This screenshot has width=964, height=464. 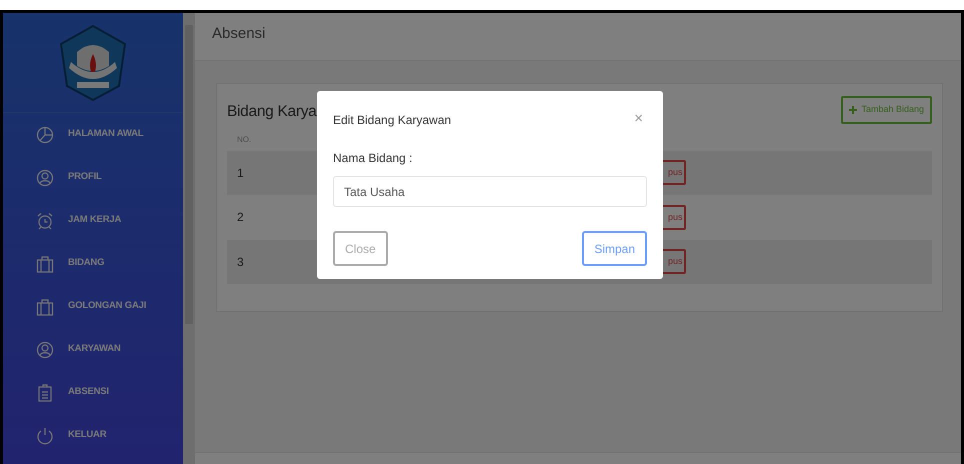 I want to click on sidebar-item: BIDANG, so click(x=93, y=263).